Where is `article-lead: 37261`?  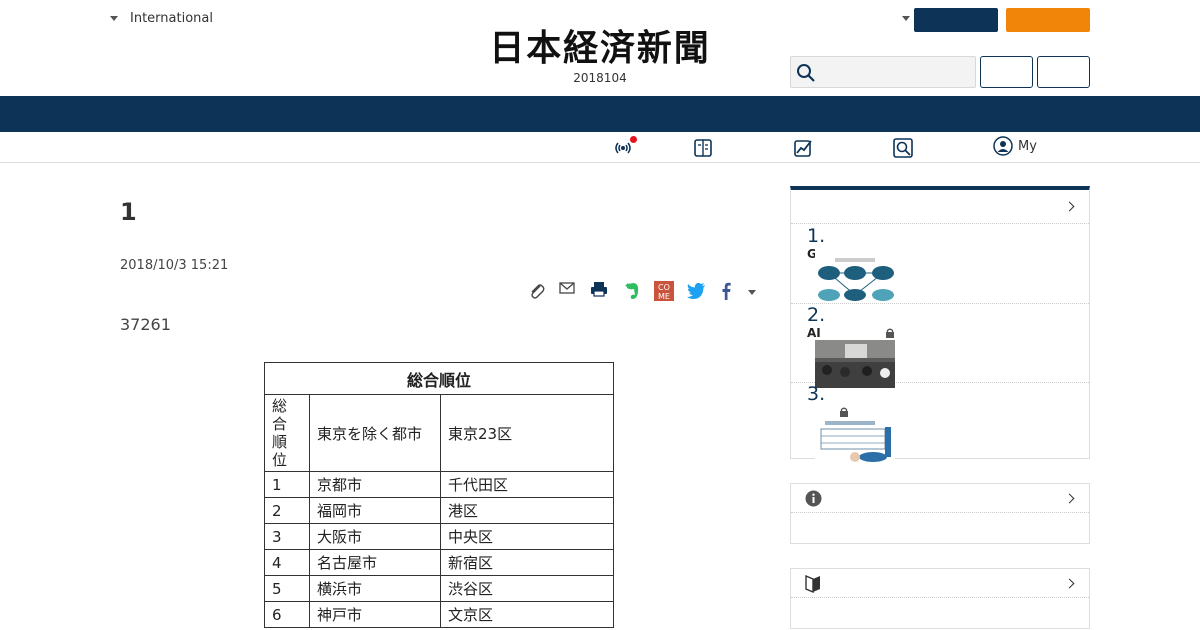
article-lead: 37261 is located at coordinates (145, 324).